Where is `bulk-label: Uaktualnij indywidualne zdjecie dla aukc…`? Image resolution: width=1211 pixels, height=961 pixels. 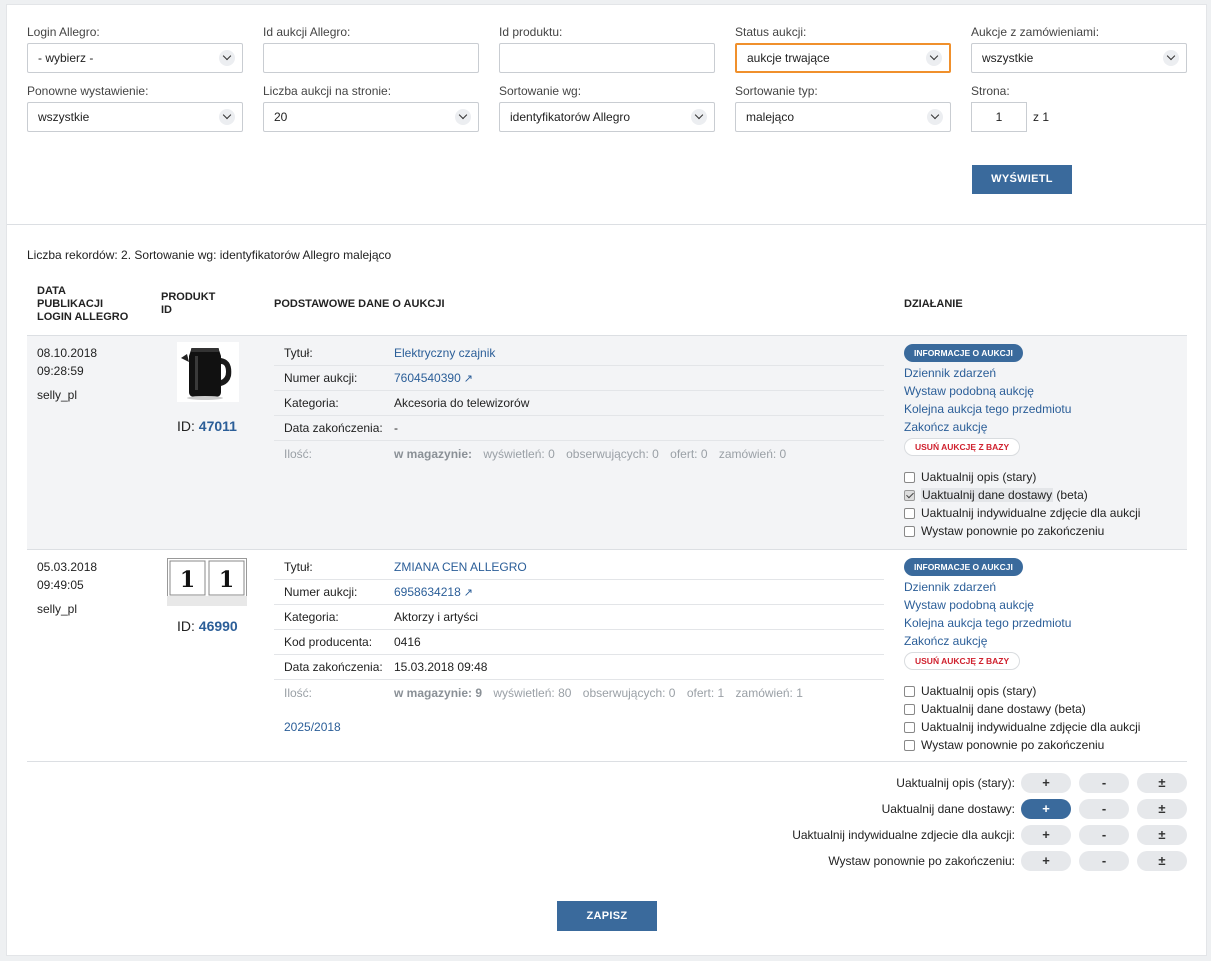
bulk-label: Uaktualnij indywidualne zdjecie dla aukc… is located at coordinates (903, 835).